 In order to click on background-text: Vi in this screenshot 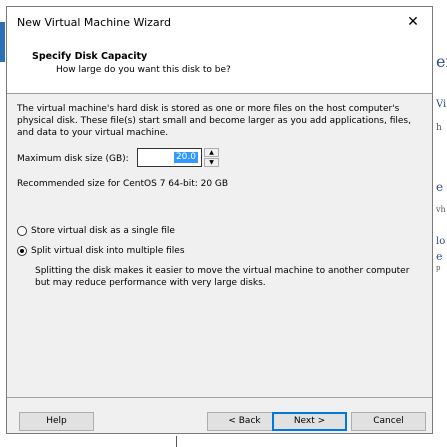, I will do `click(441, 104)`.